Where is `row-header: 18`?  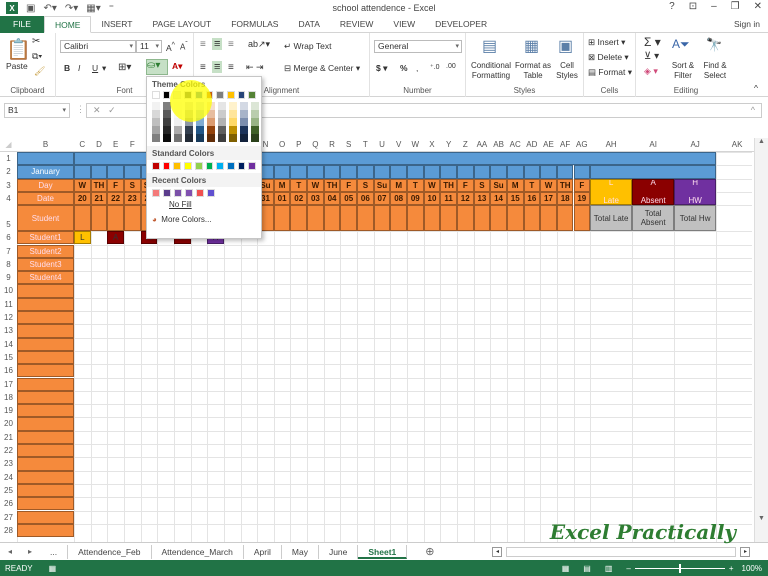
row-header: 18 is located at coordinates (8, 397).